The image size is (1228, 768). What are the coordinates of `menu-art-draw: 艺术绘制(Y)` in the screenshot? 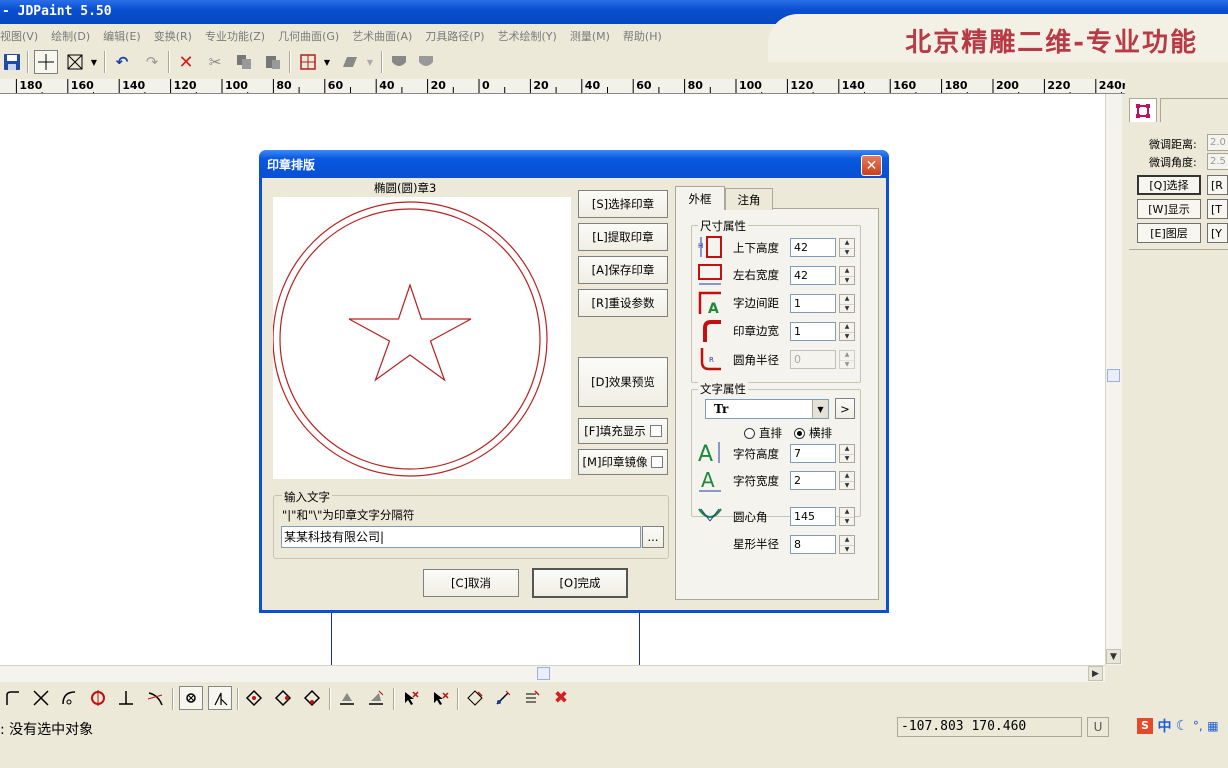 It's located at (527, 36).